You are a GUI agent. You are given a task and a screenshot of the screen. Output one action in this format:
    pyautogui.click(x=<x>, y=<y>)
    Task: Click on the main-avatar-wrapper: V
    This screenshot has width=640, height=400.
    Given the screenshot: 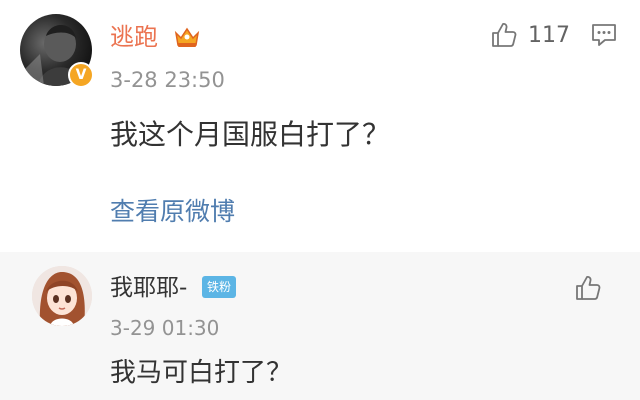 What is the action you would take?
    pyautogui.click(x=57, y=51)
    